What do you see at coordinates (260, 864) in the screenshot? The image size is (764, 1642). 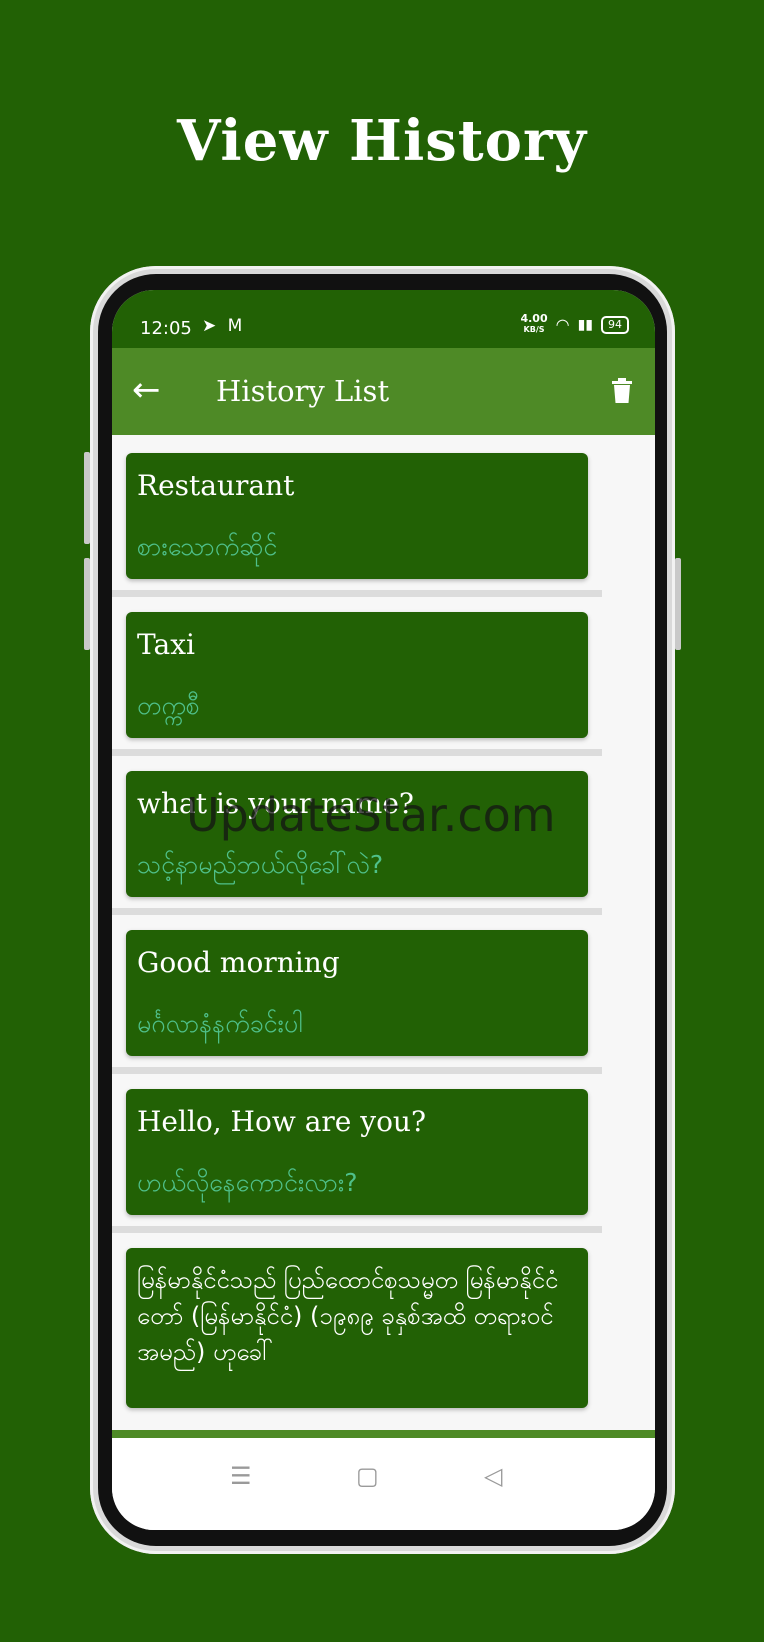 I see `history-translation-text: သင့်နာမည်ဘယ်လိုခေါ်လဲ?` at bounding box center [260, 864].